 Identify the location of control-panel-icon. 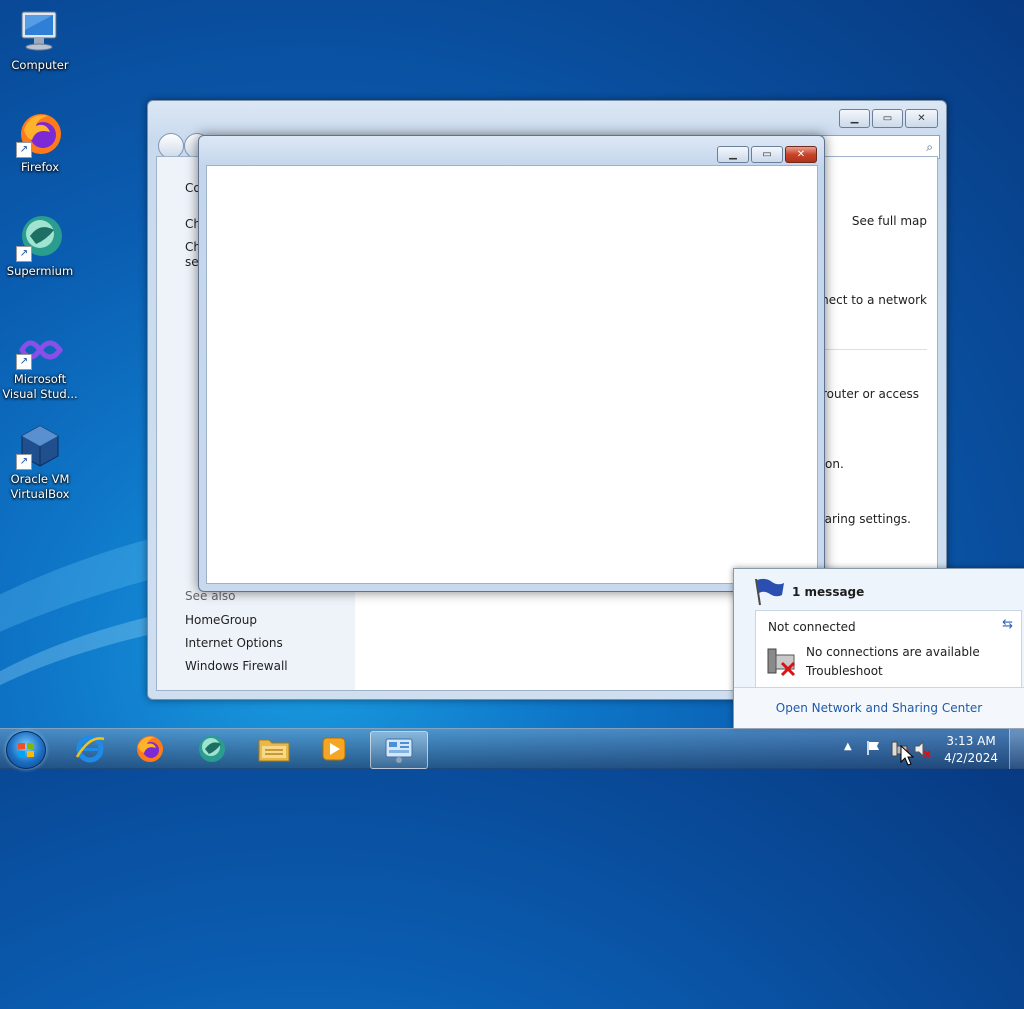
(399, 750).